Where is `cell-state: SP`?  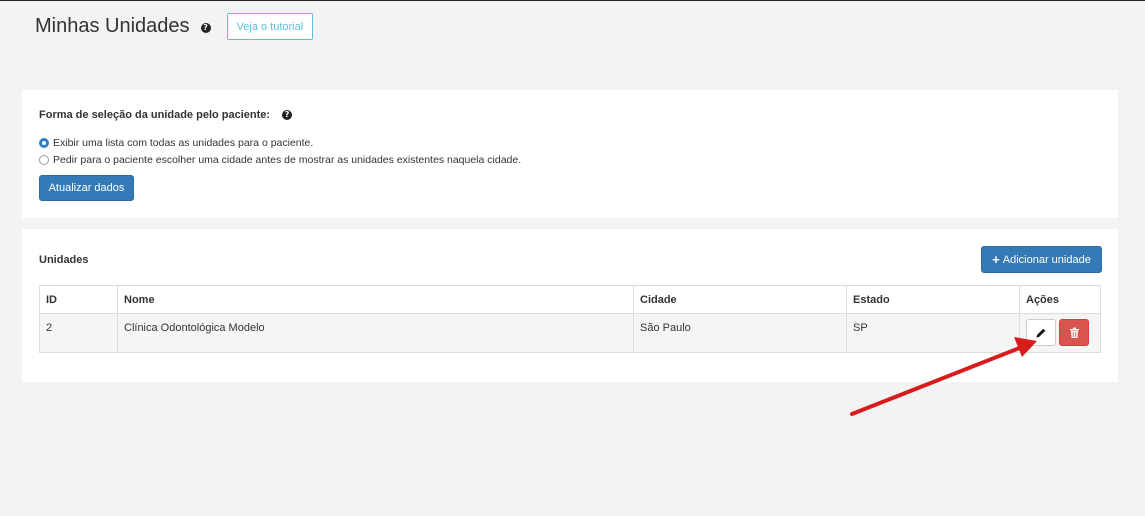 cell-state: SP is located at coordinates (933, 333).